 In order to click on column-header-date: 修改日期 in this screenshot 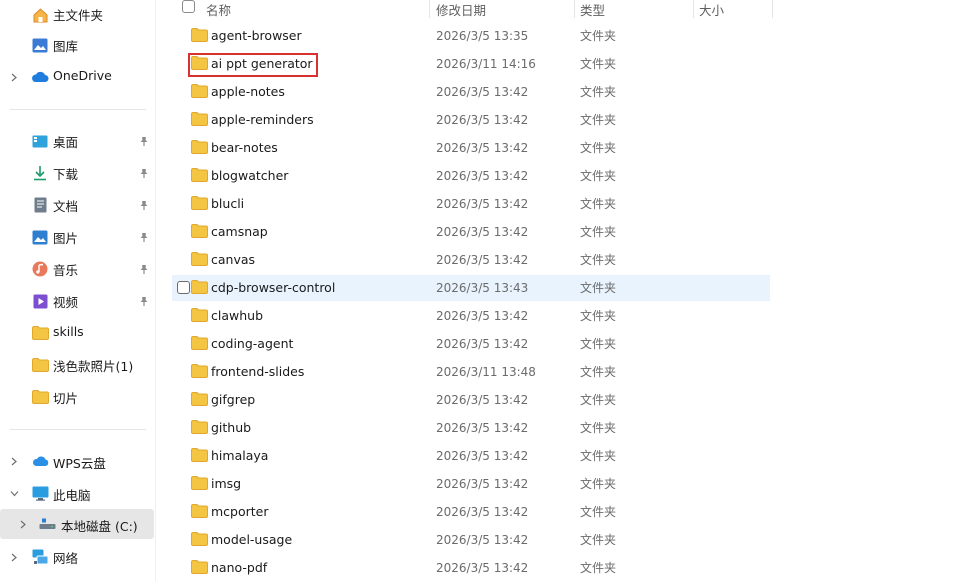, I will do `click(461, 9)`.